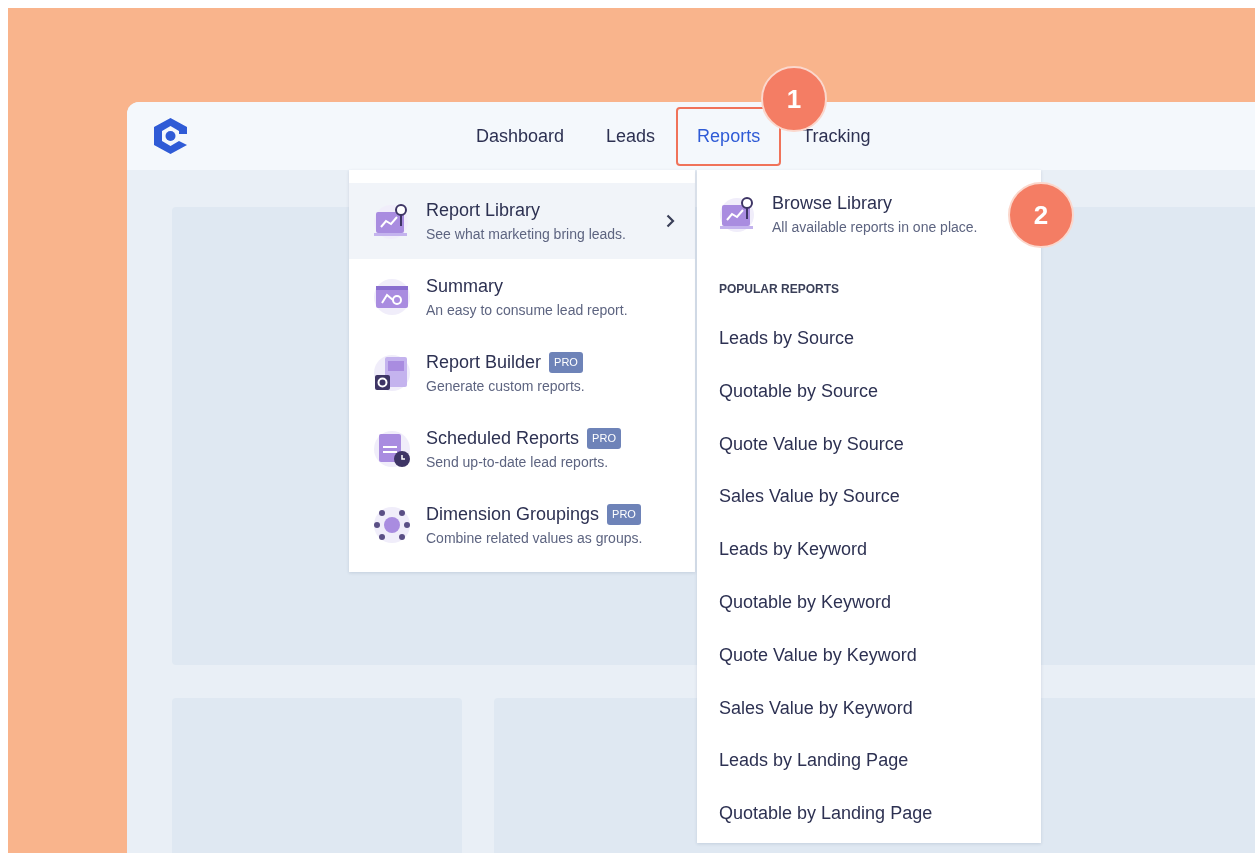  Describe the element at coordinates (869, 391) in the screenshot. I see `report-link: Quotable by Source` at that location.